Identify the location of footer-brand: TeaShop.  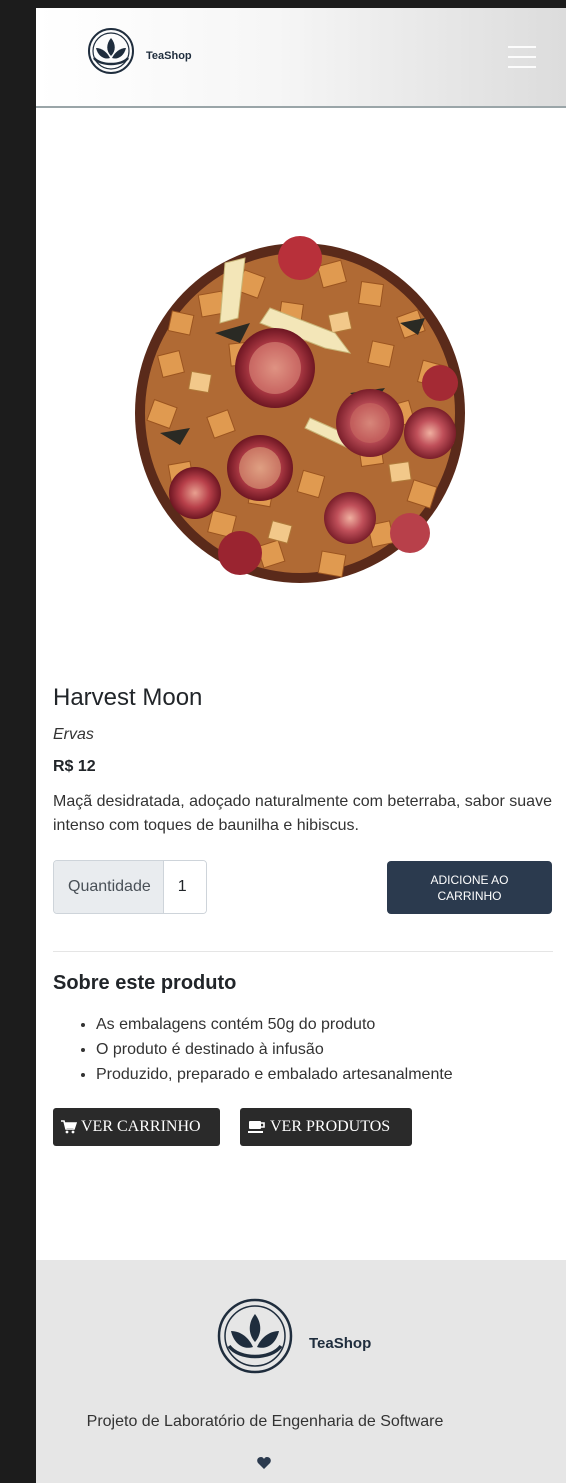
(291, 1336).